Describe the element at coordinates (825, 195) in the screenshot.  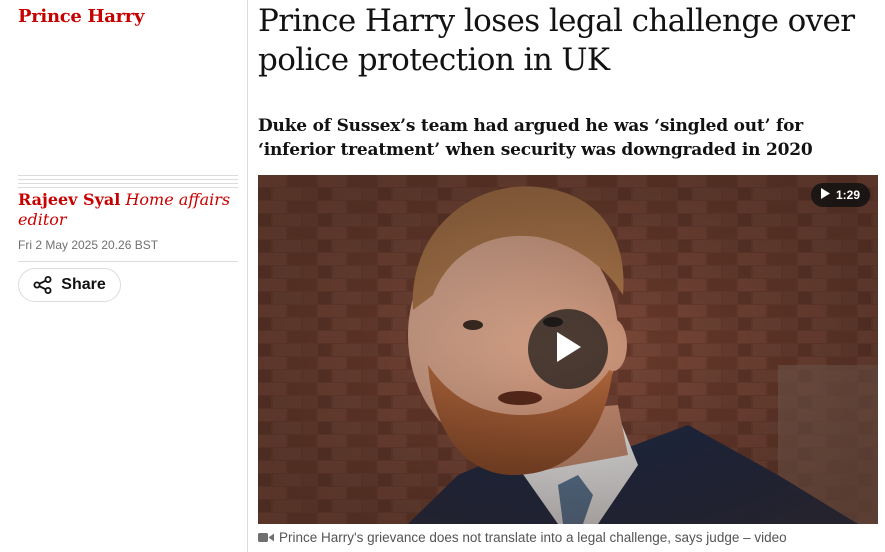
I see `play-small-icon` at that location.